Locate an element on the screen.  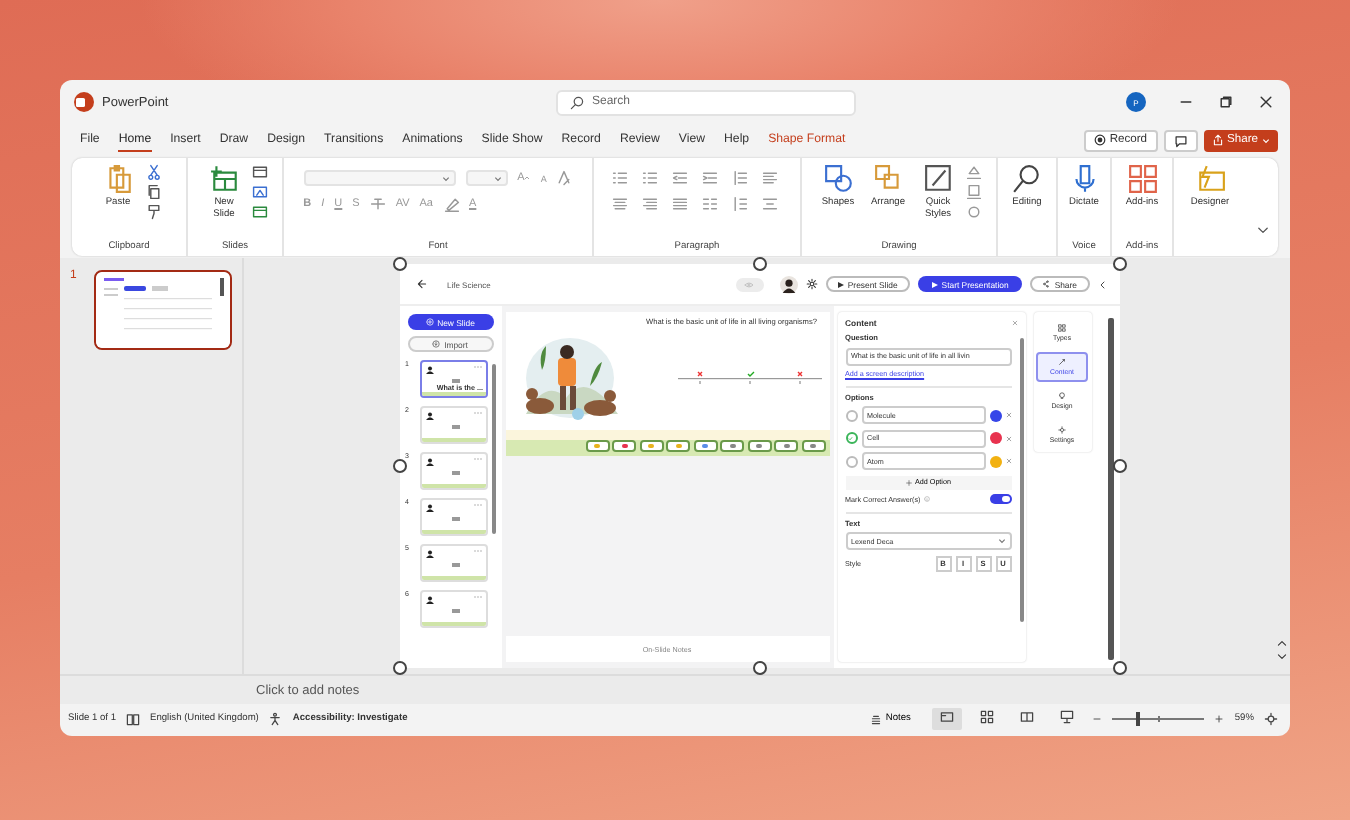
highlighter-icon is located at coordinates (451, 204).